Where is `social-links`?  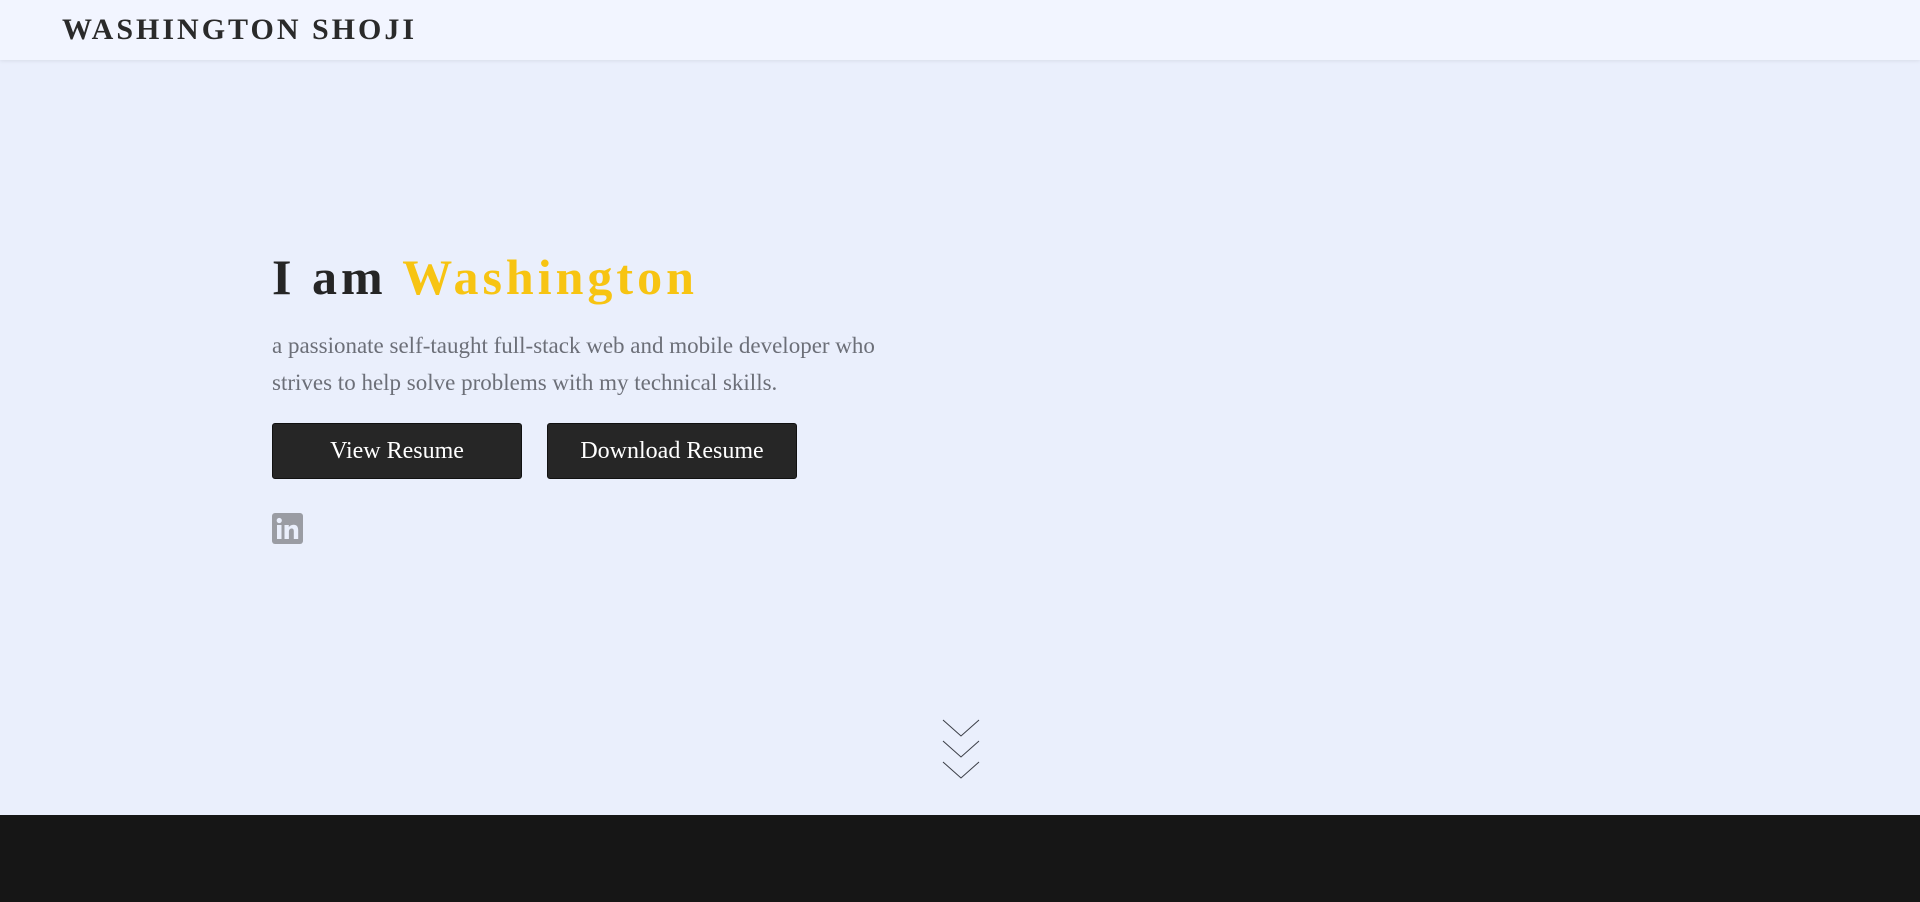
social-links is located at coordinates (287, 528).